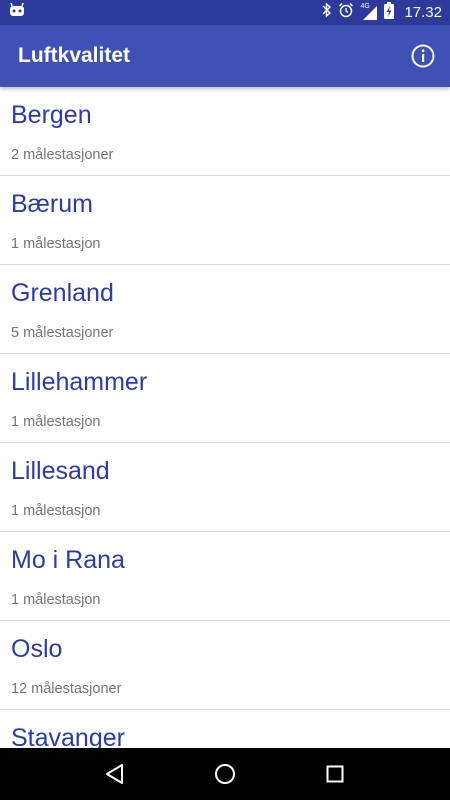  I want to click on bluetooth-icon, so click(327, 12).